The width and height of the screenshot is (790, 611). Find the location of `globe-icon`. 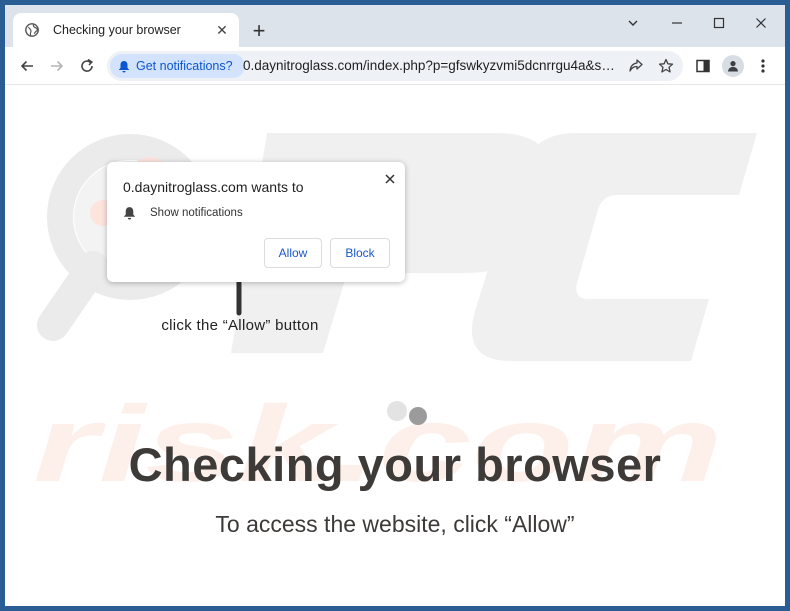

globe-icon is located at coordinates (32, 30).